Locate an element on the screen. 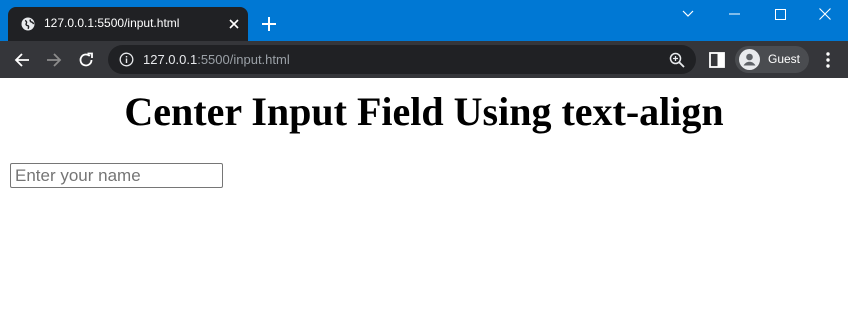  browser-toolbar: 127.0.0.1:5500/input.html Guest is located at coordinates (424, 59).